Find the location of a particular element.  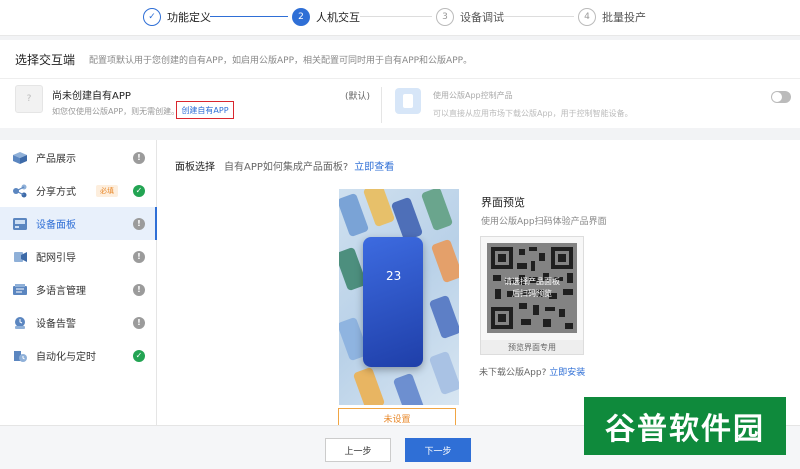

section-title: 选择交互端 is located at coordinates (45, 59).